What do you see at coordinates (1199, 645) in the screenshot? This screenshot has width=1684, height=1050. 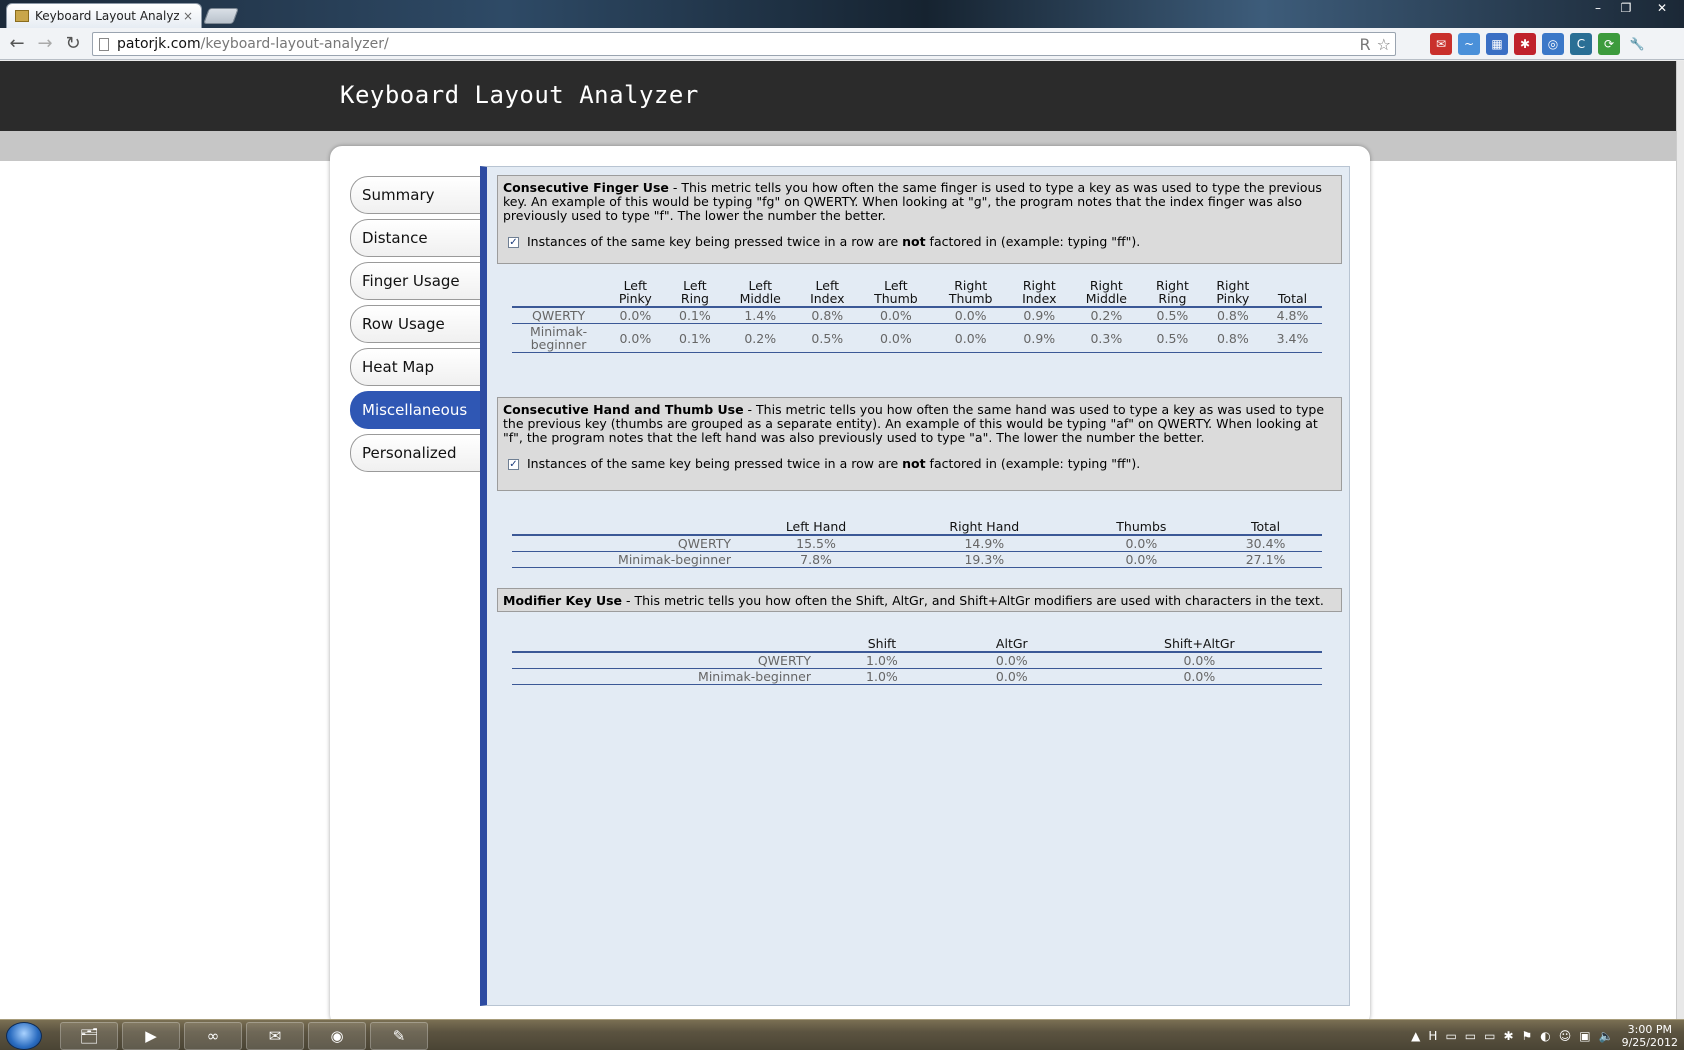 I see `column-header: Shift+AltGr` at bounding box center [1199, 645].